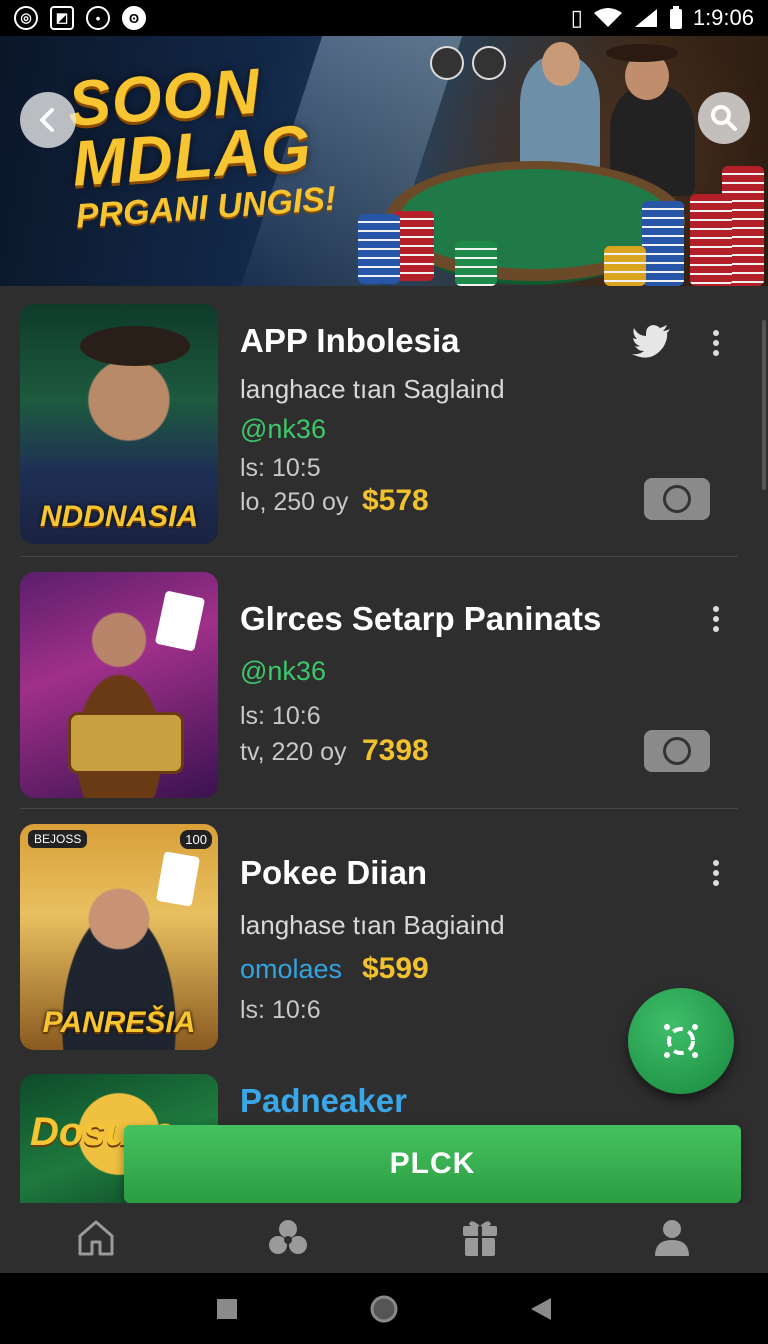 This screenshot has width=768, height=1344. I want to click on system-nav-bar, so click(384, 1308).